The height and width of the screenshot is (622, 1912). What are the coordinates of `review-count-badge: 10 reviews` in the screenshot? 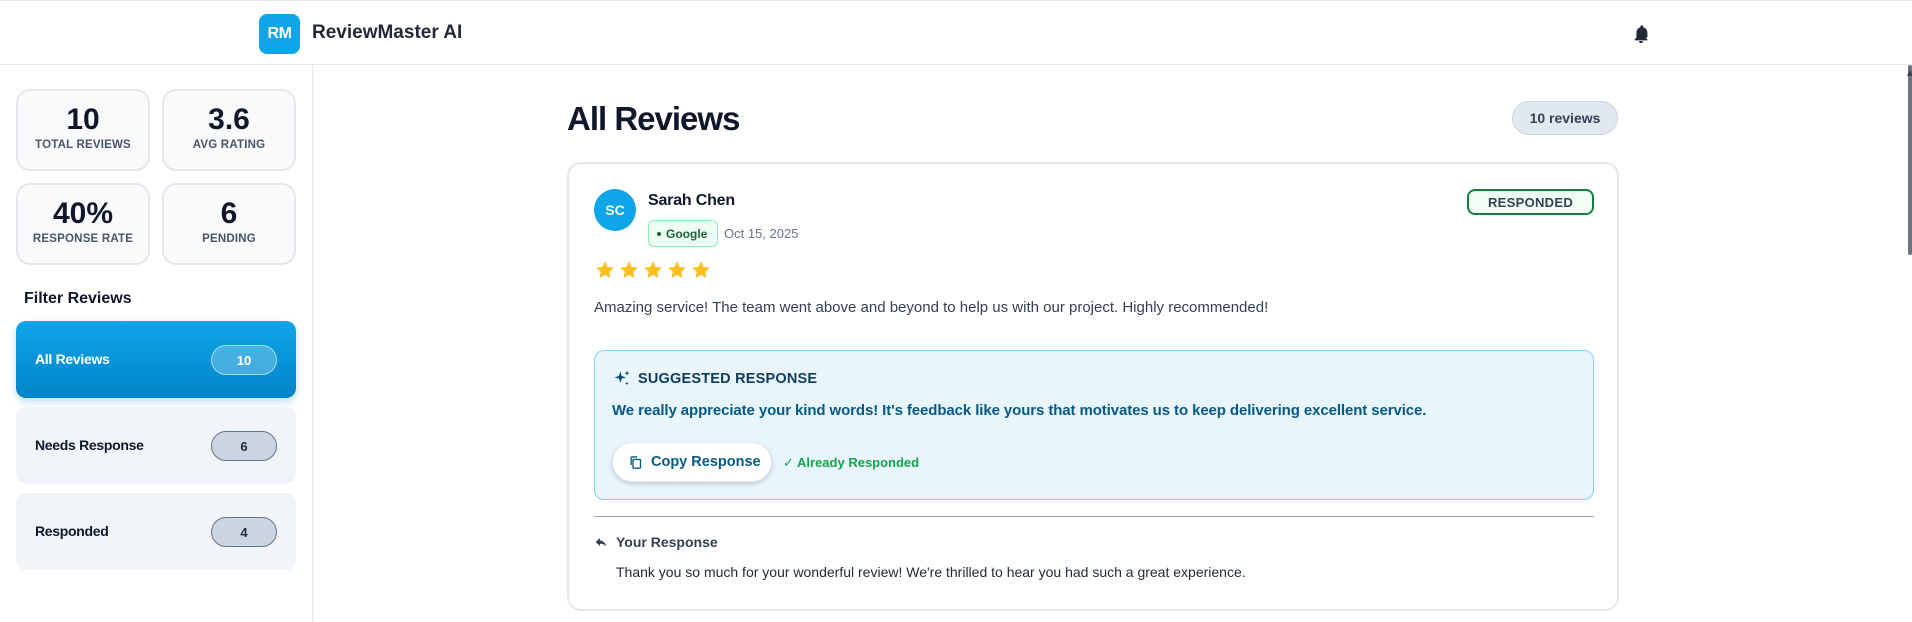 It's located at (1565, 118).